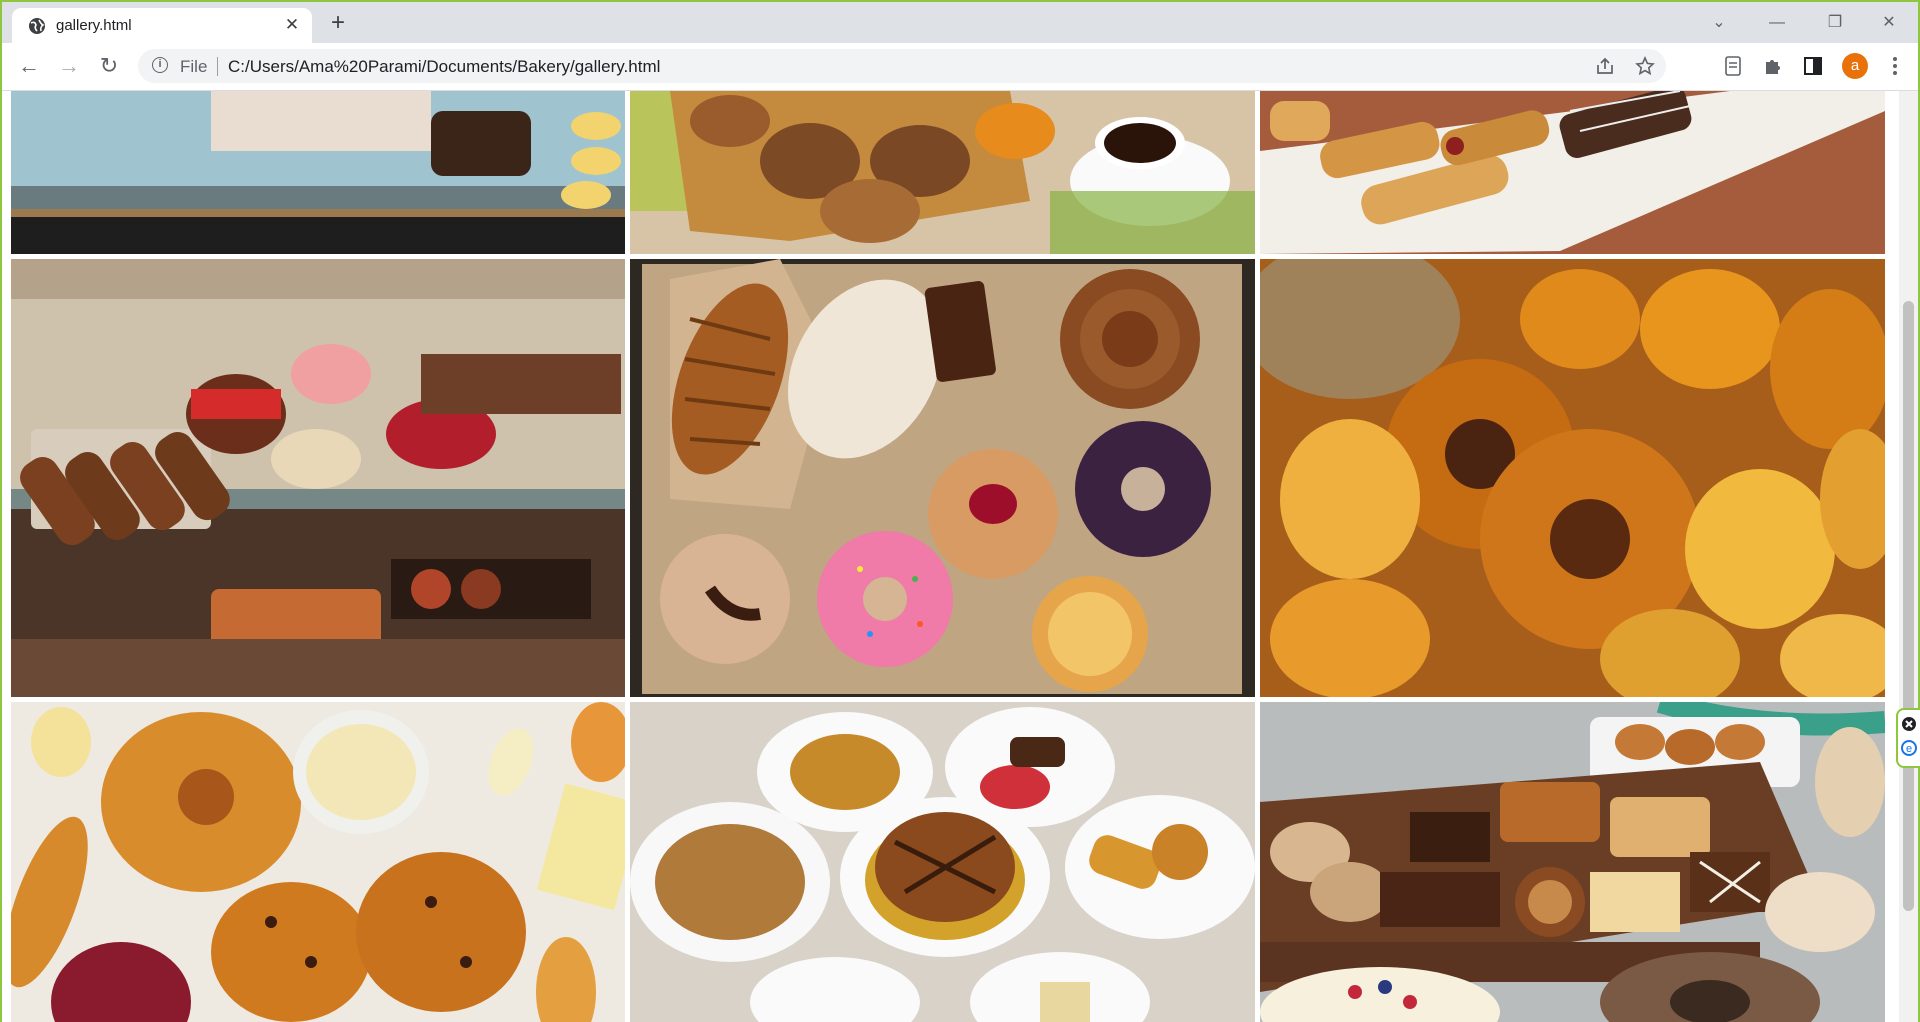 This screenshot has width=1920, height=1022. Describe the element at coordinates (1889, 23) in the screenshot. I see `close-window-button: ✕` at that location.